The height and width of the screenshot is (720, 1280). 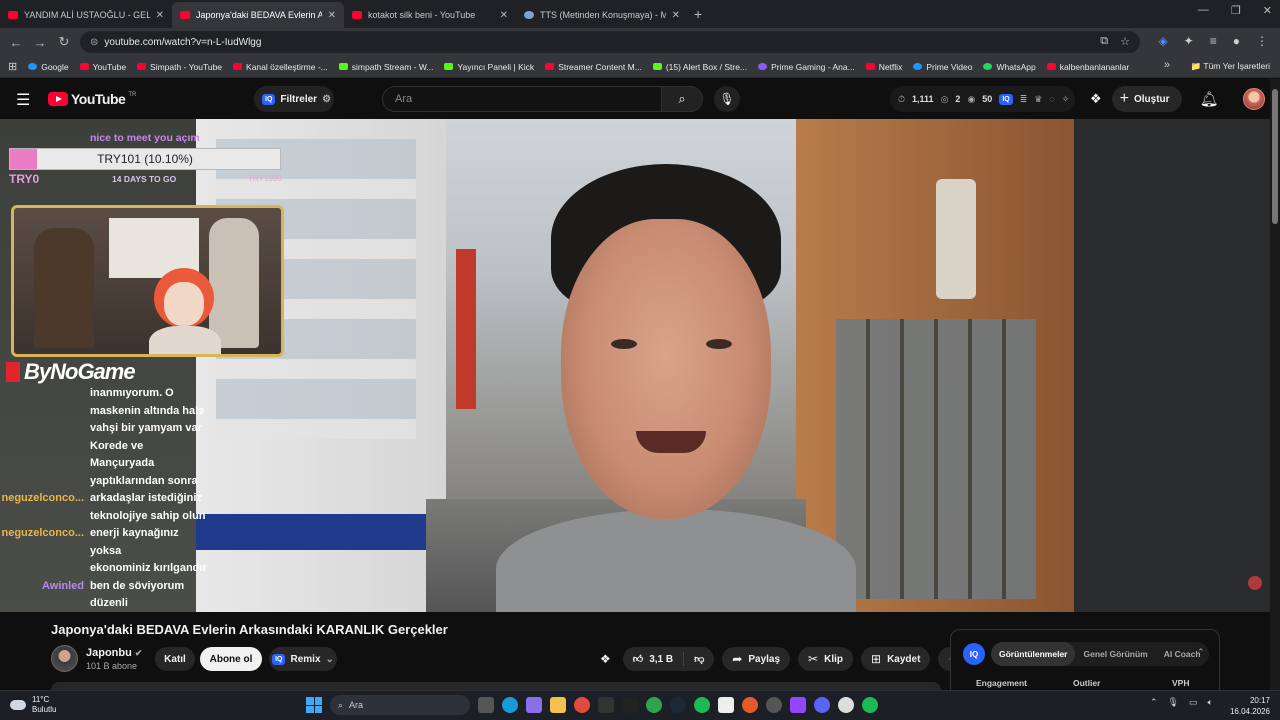 What do you see at coordinates (750, 705) in the screenshot?
I see `app-icon` at bounding box center [750, 705].